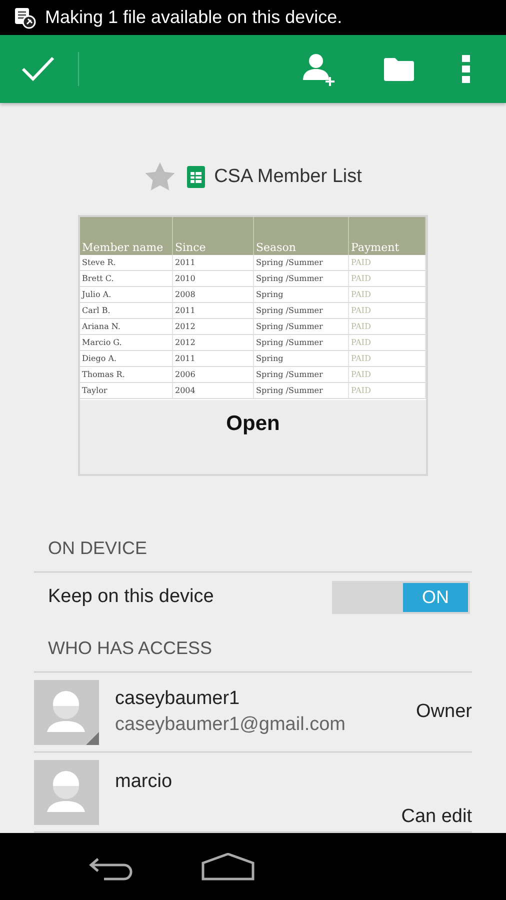 The image size is (506, 900). Describe the element at coordinates (228, 866) in the screenshot. I see `home-icon` at that location.